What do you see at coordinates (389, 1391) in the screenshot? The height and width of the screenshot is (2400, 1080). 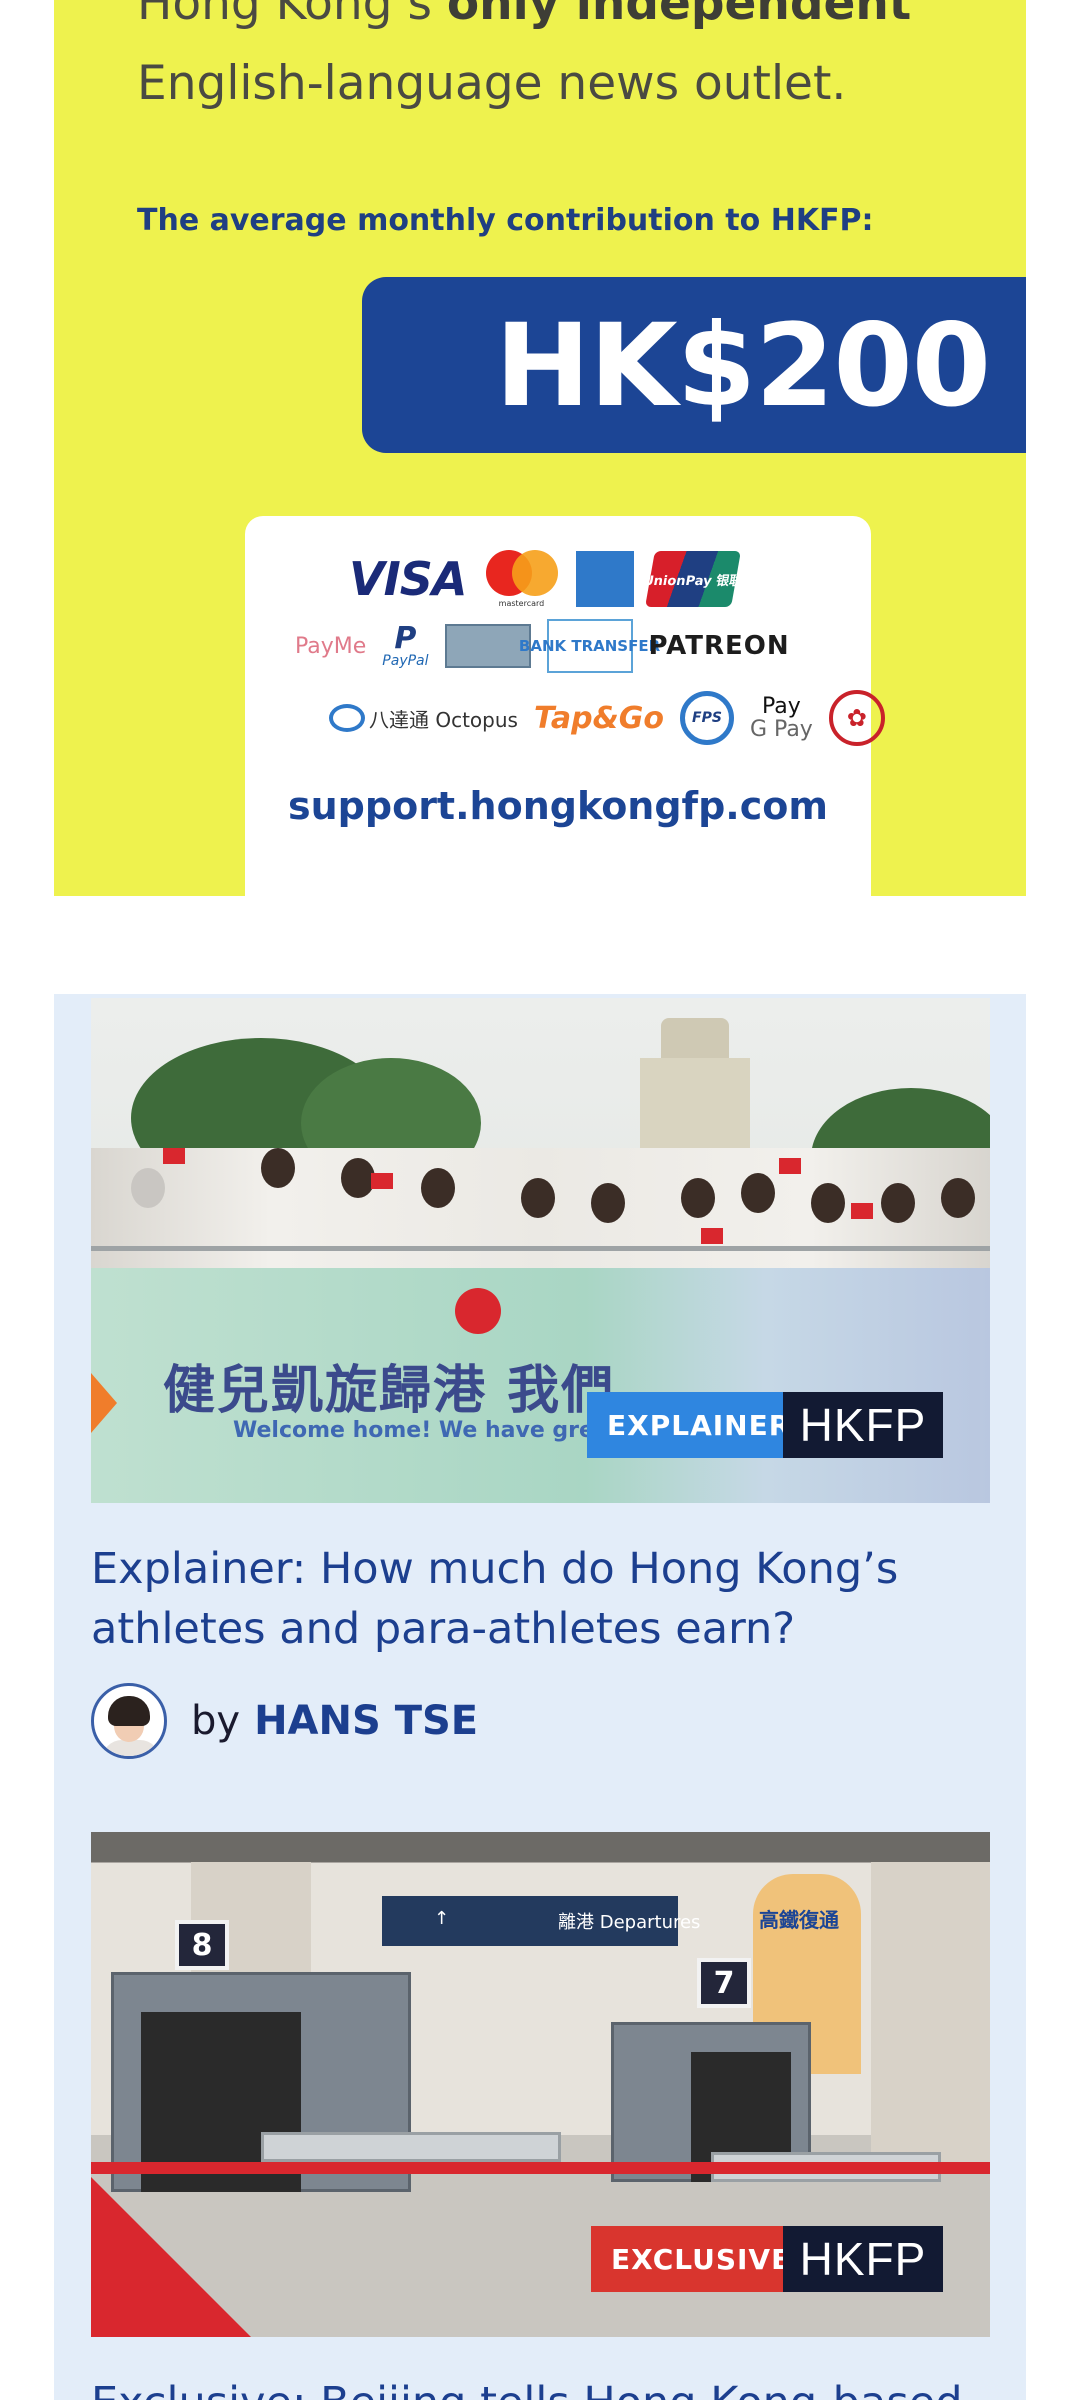 I see `image-banner-chinese-text: 健兒凱旋歸港 我們` at bounding box center [389, 1391].